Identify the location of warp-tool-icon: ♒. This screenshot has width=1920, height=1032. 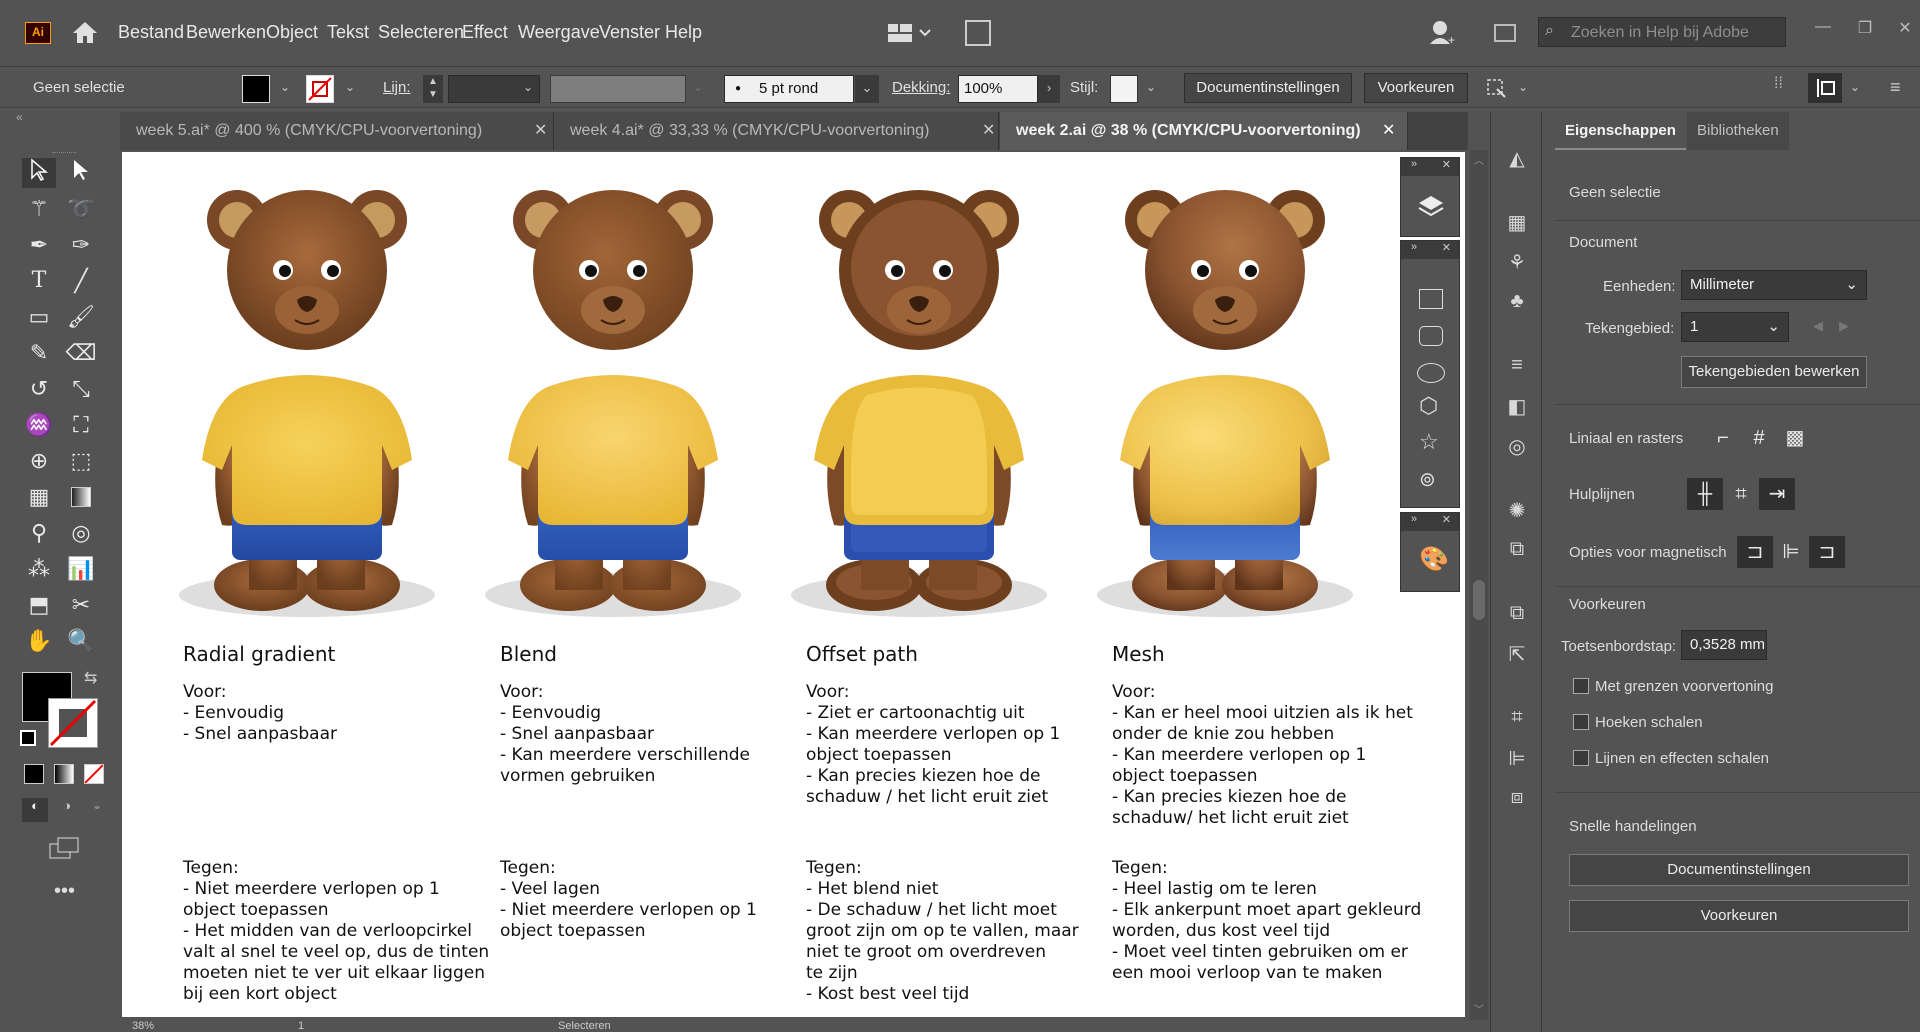
(39, 425).